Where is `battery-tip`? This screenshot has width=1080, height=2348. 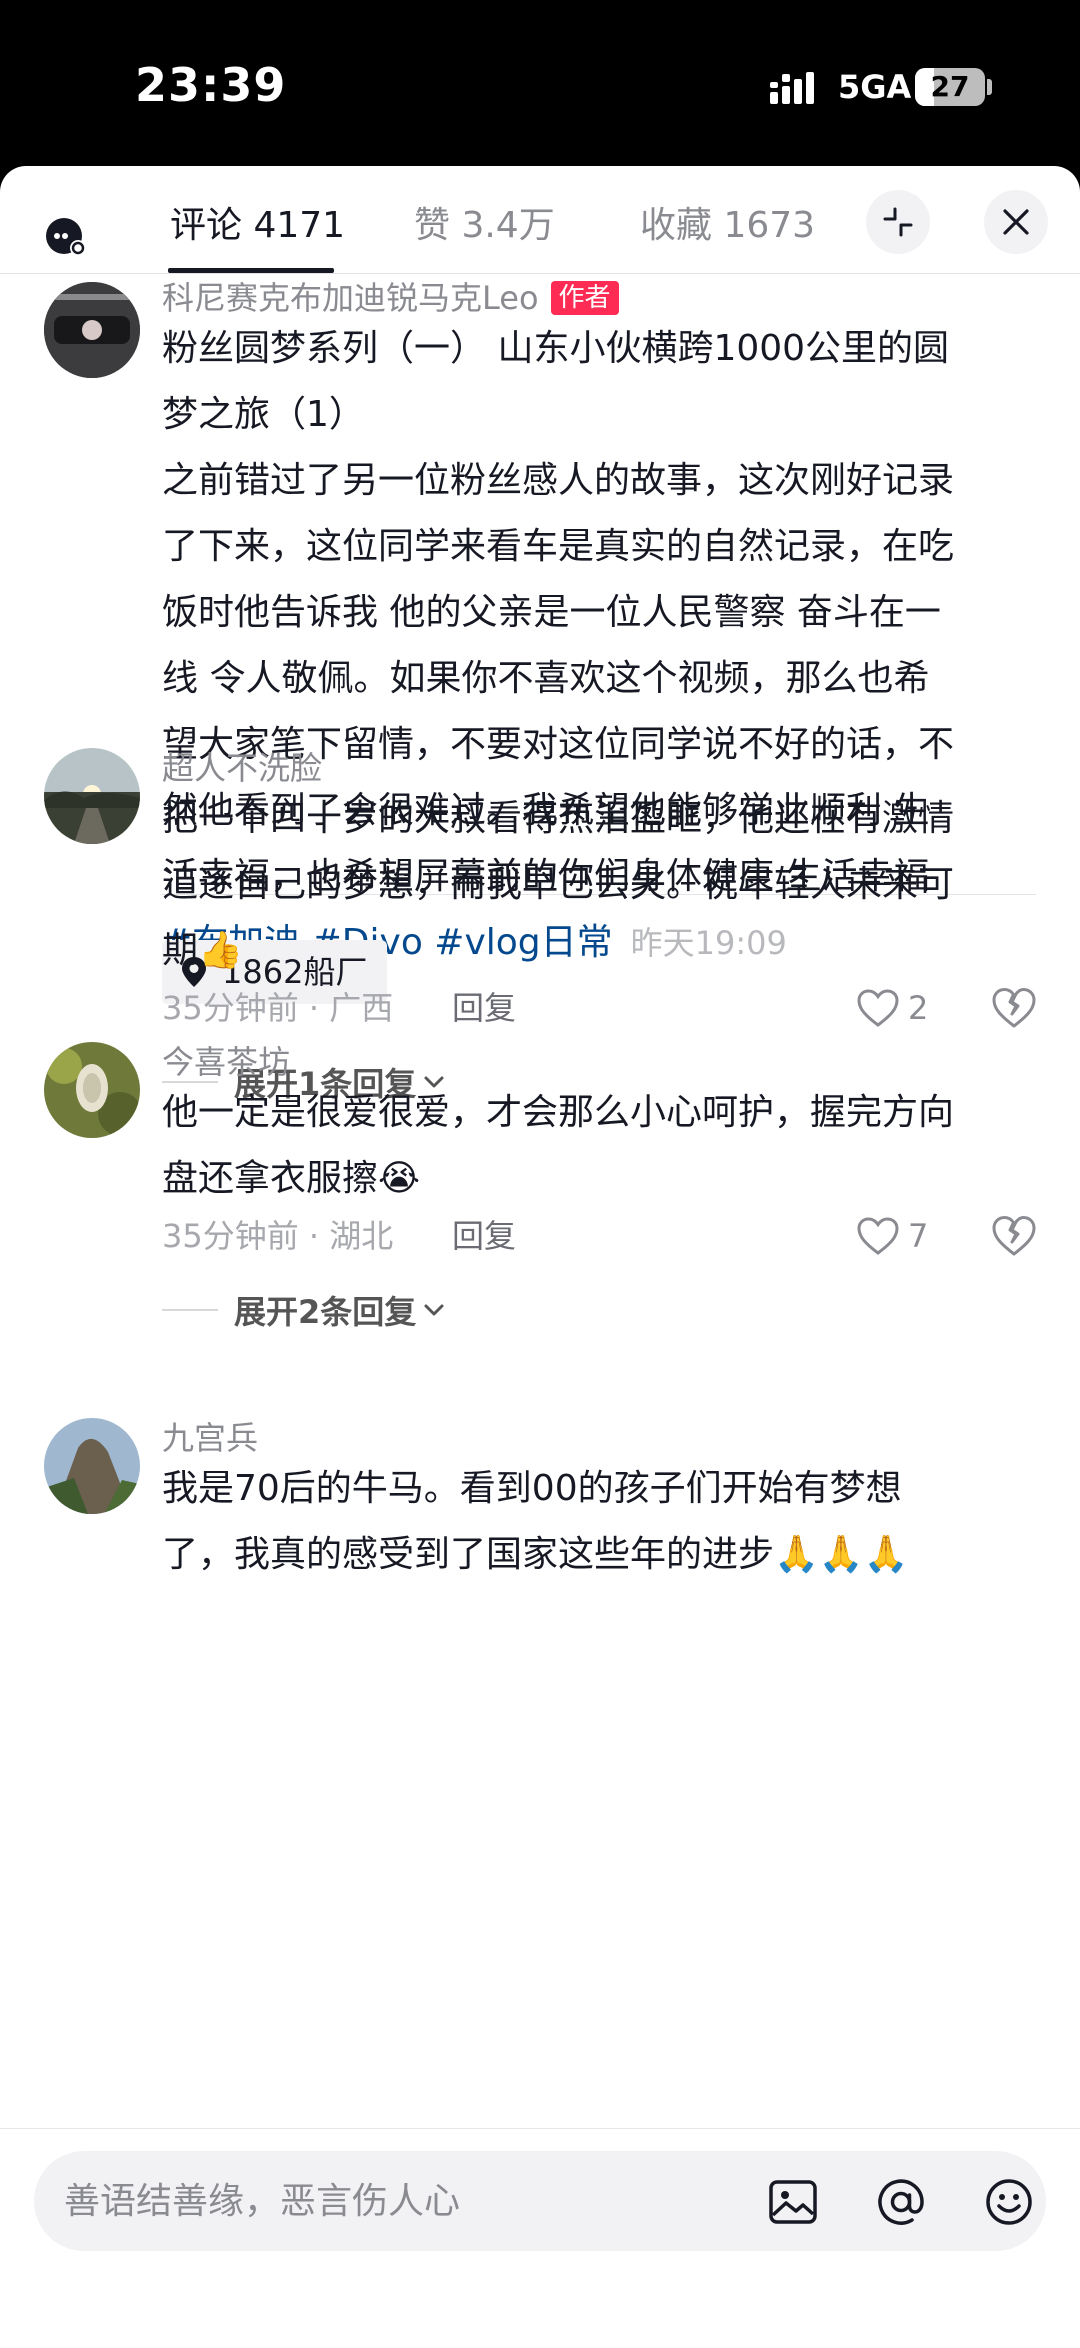
battery-tip is located at coordinates (989, 87).